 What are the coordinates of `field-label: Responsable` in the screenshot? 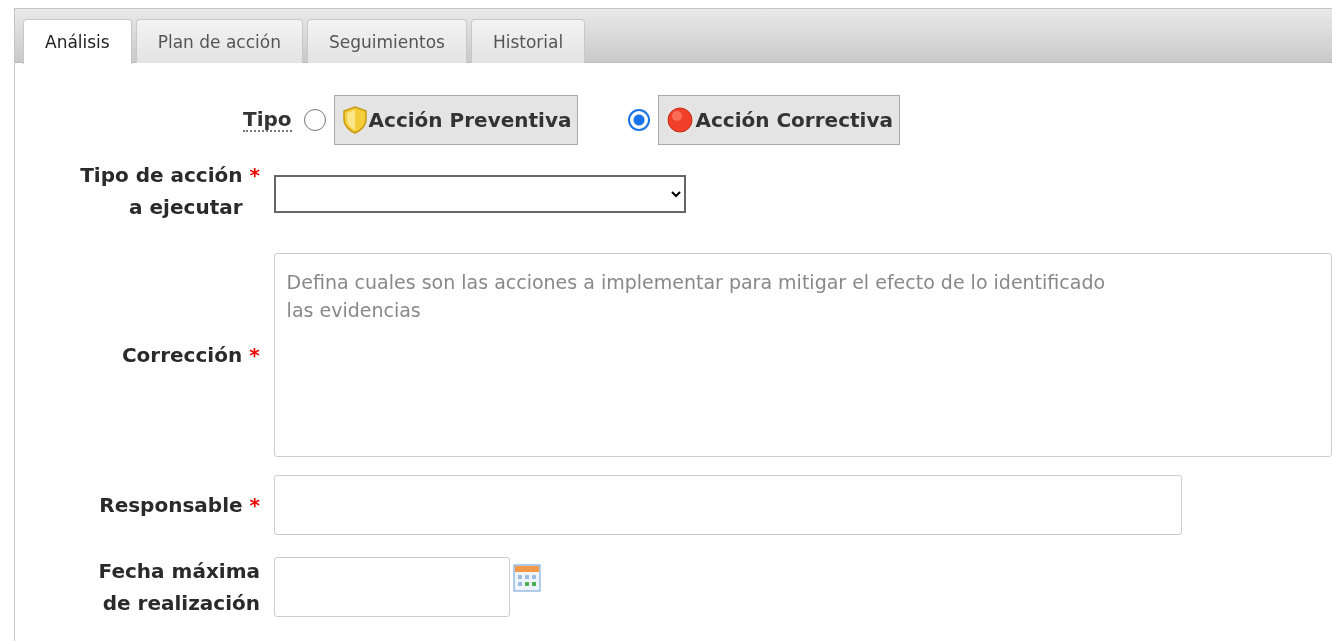 It's located at (171, 505).